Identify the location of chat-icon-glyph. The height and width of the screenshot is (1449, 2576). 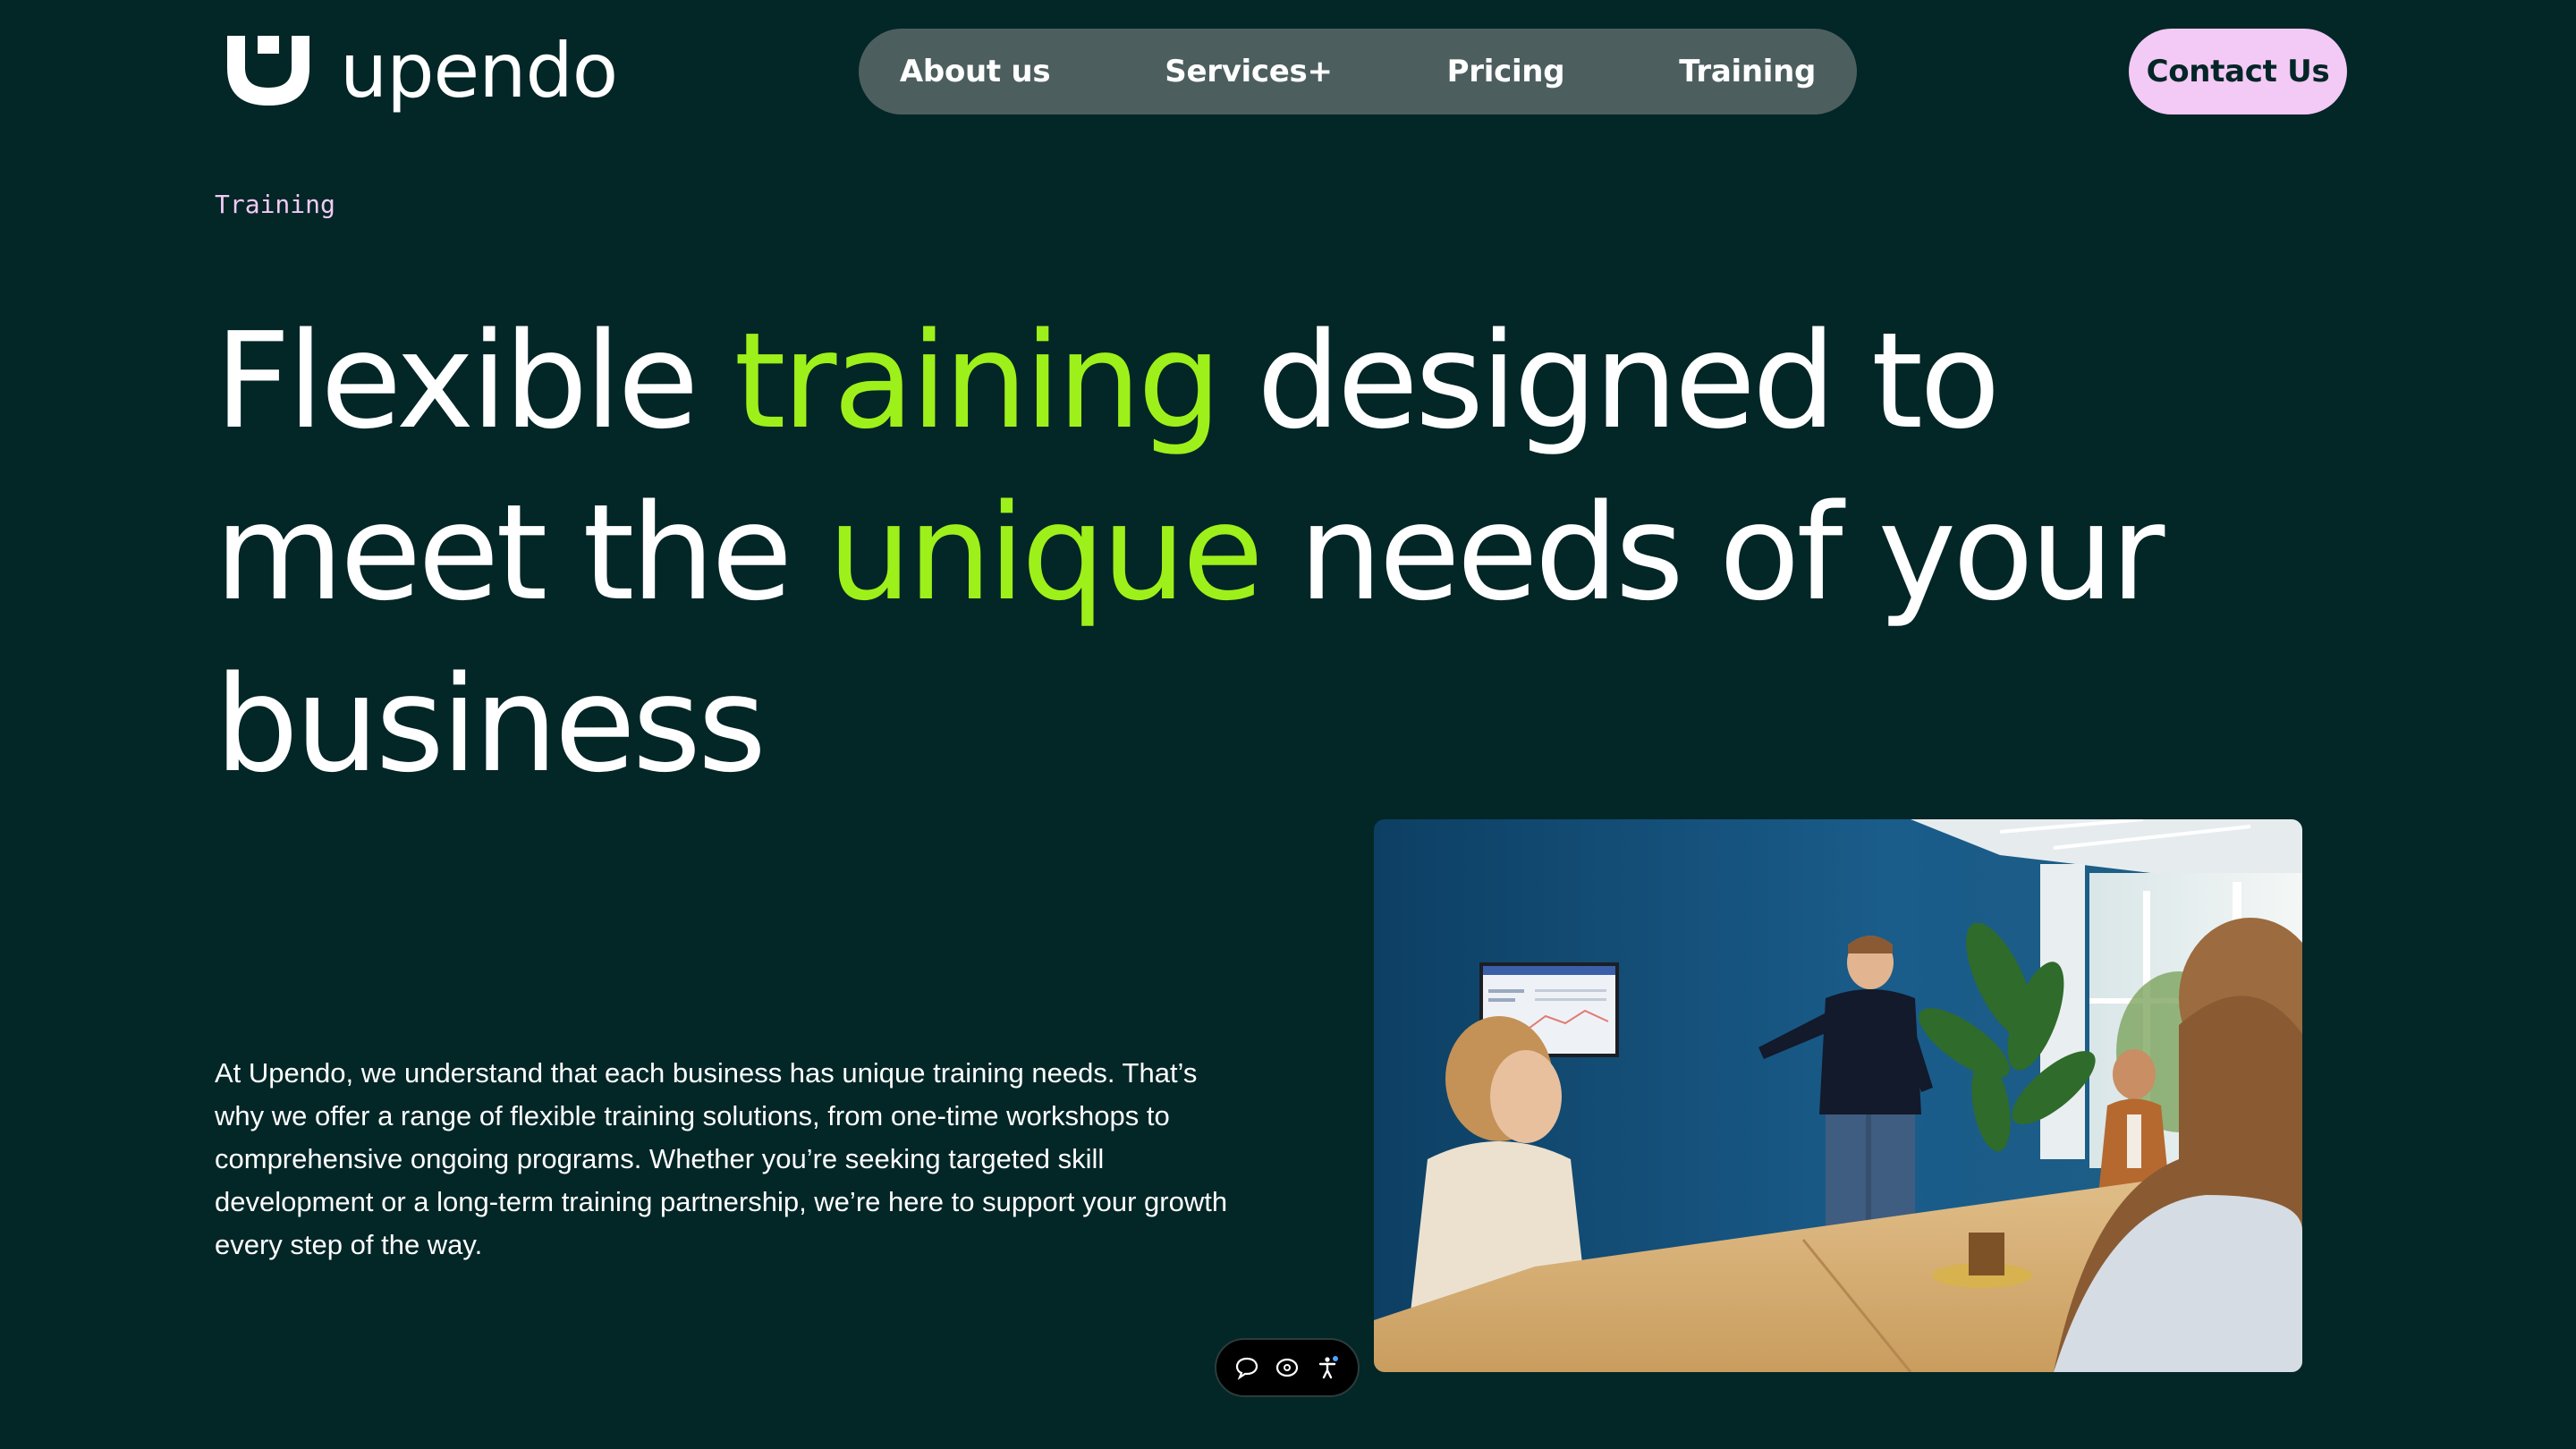
(1247, 1368).